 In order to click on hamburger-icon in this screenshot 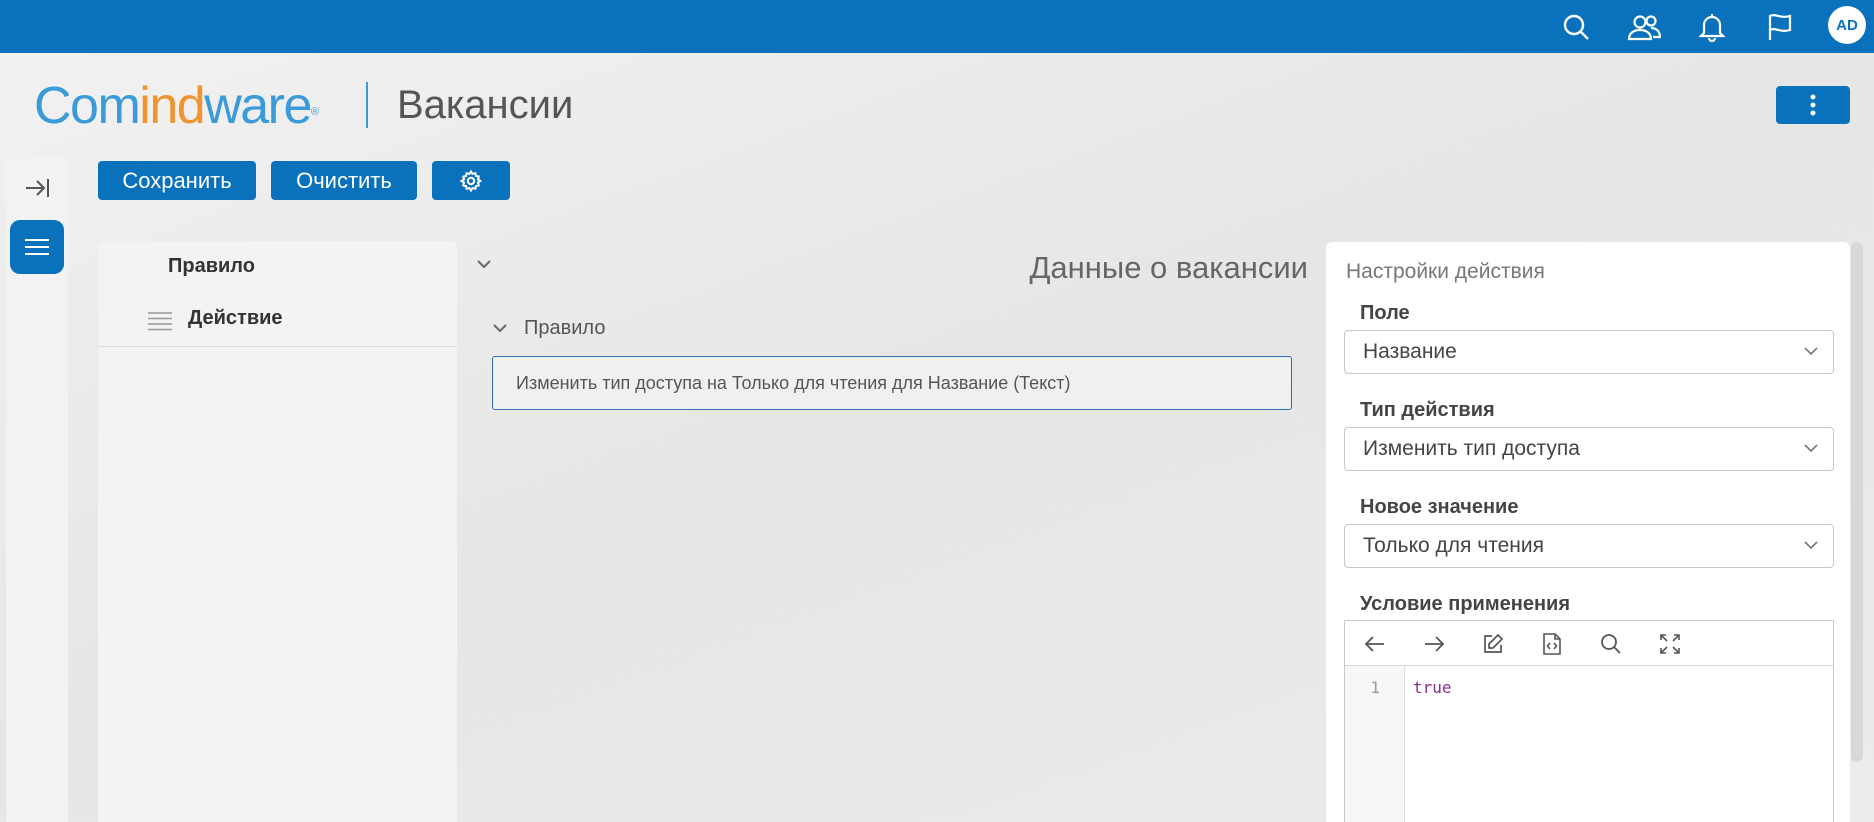, I will do `click(37, 247)`.